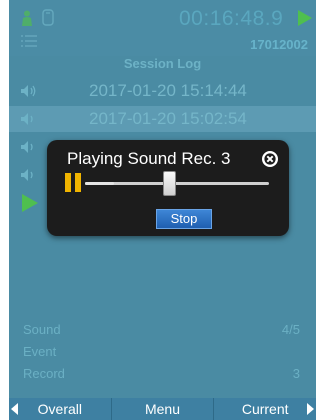 This screenshot has width=324, height=420. What do you see at coordinates (270, 159) in the screenshot?
I see `close-icon` at bounding box center [270, 159].